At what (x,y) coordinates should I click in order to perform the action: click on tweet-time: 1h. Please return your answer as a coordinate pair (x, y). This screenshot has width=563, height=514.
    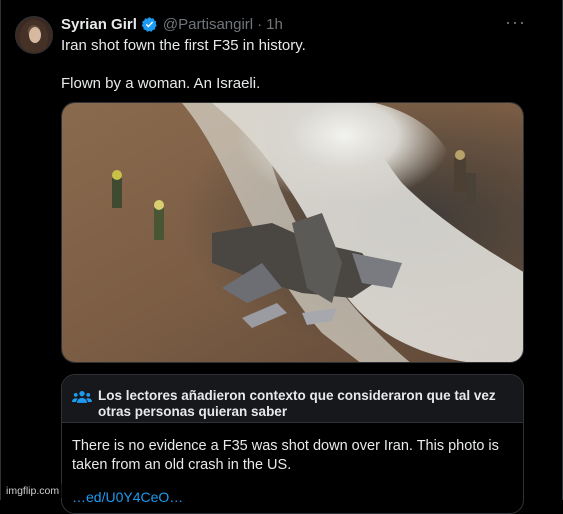
    Looking at the image, I should click on (274, 24).